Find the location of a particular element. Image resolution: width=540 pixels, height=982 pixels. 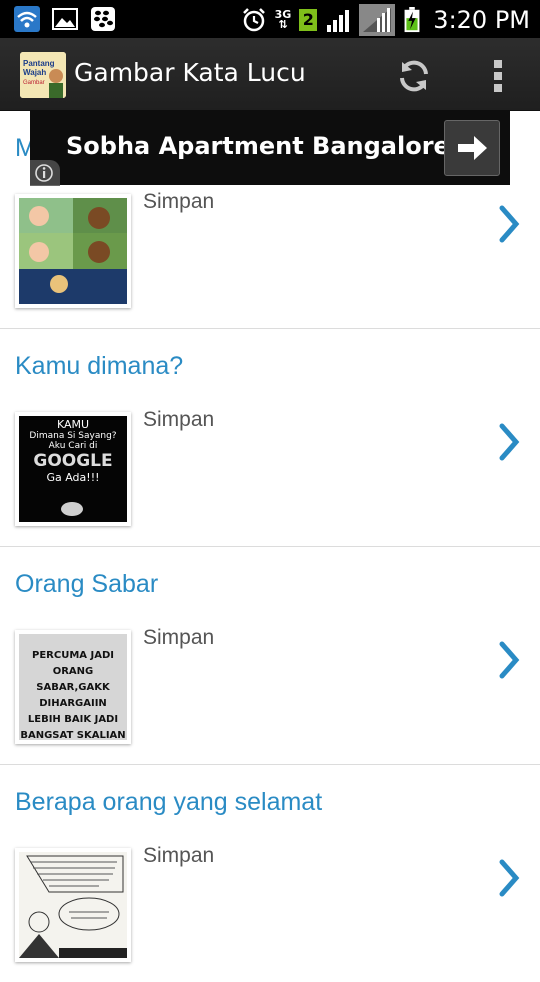

app-logo-image: Pantang Wajah Gambar is located at coordinates (43, 75).